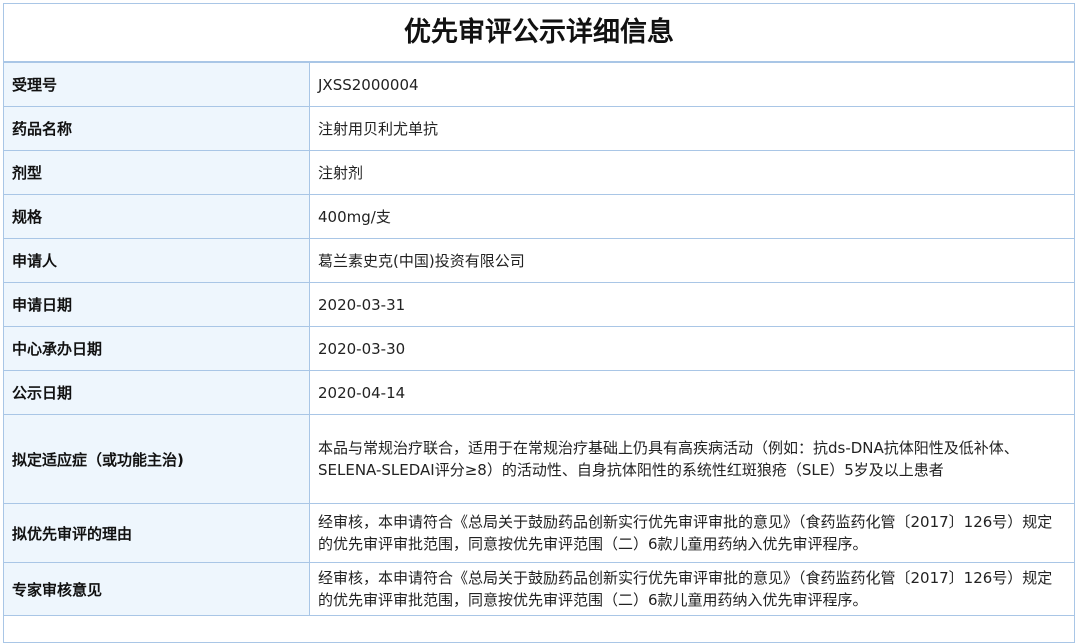  I want to click on table-row-acceptance-number: 受理号 JXSS2000004, so click(539, 84).